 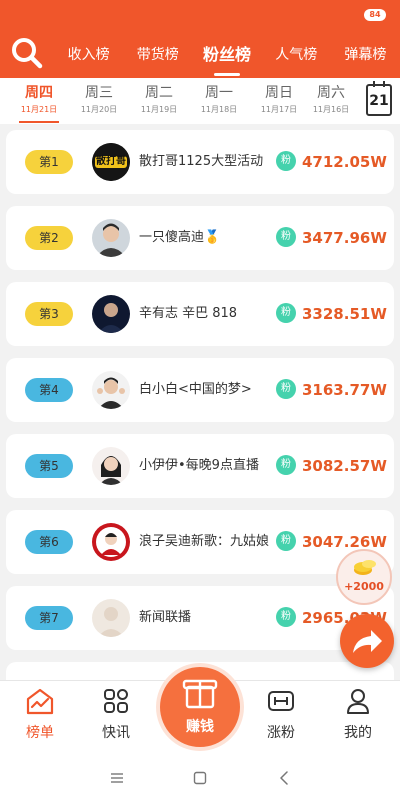 What do you see at coordinates (344, 162) in the screenshot?
I see `fan-count: 4712.05W` at bounding box center [344, 162].